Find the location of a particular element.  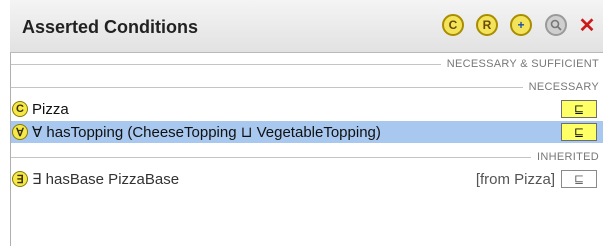

add-restriction-icon: R is located at coordinates (487, 25).